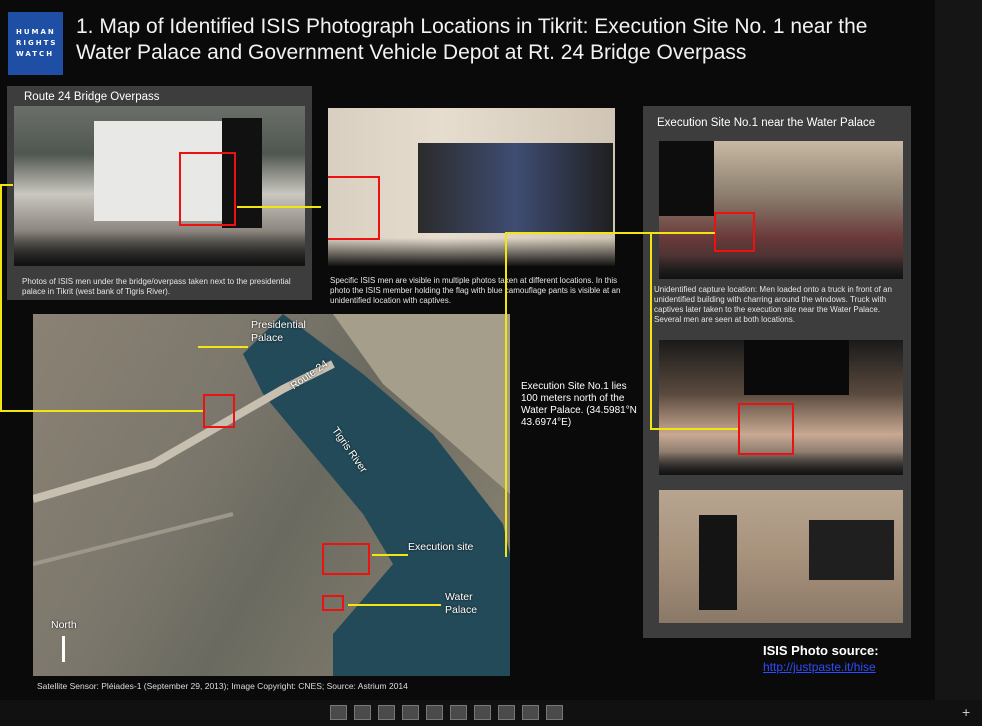 Image resolution: width=982 pixels, height=726 pixels. What do you see at coordinates (821, 650) in the screenshot?
I see `source-label: ISIS Photo source:` at bounding box center [821, 650].